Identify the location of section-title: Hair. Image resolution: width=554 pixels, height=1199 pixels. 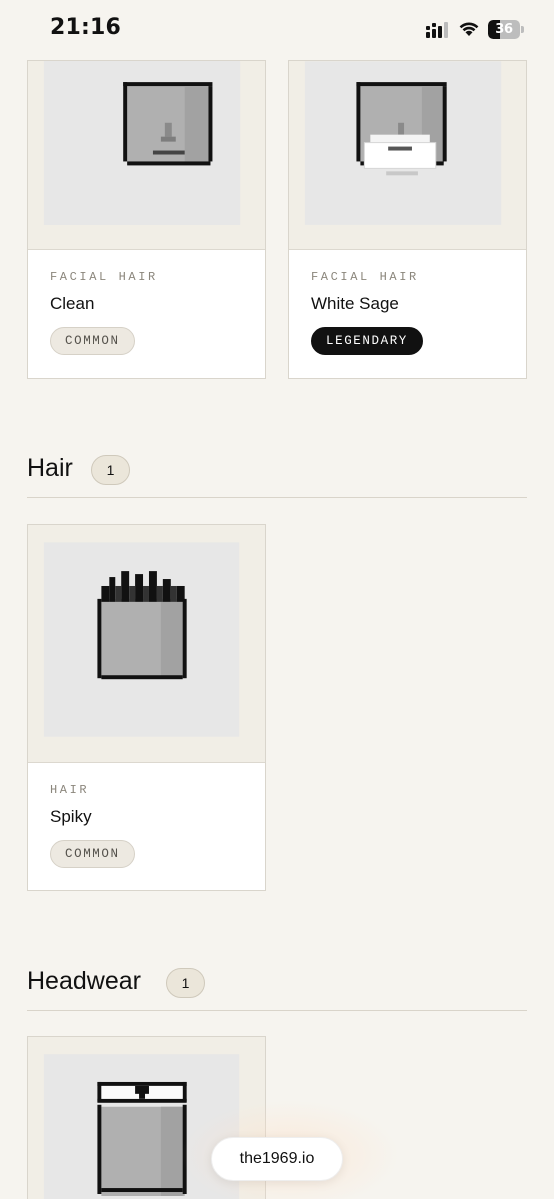
(50, 468).